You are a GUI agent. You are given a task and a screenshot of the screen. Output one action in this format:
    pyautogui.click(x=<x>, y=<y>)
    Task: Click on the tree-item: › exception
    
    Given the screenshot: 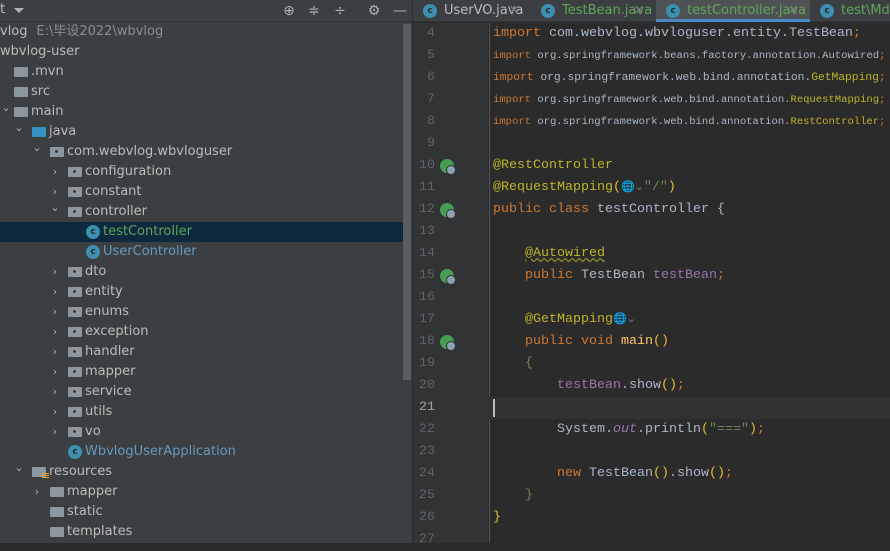 What is the action you would take?
    pyautogui.click(x=201, y=332)
    